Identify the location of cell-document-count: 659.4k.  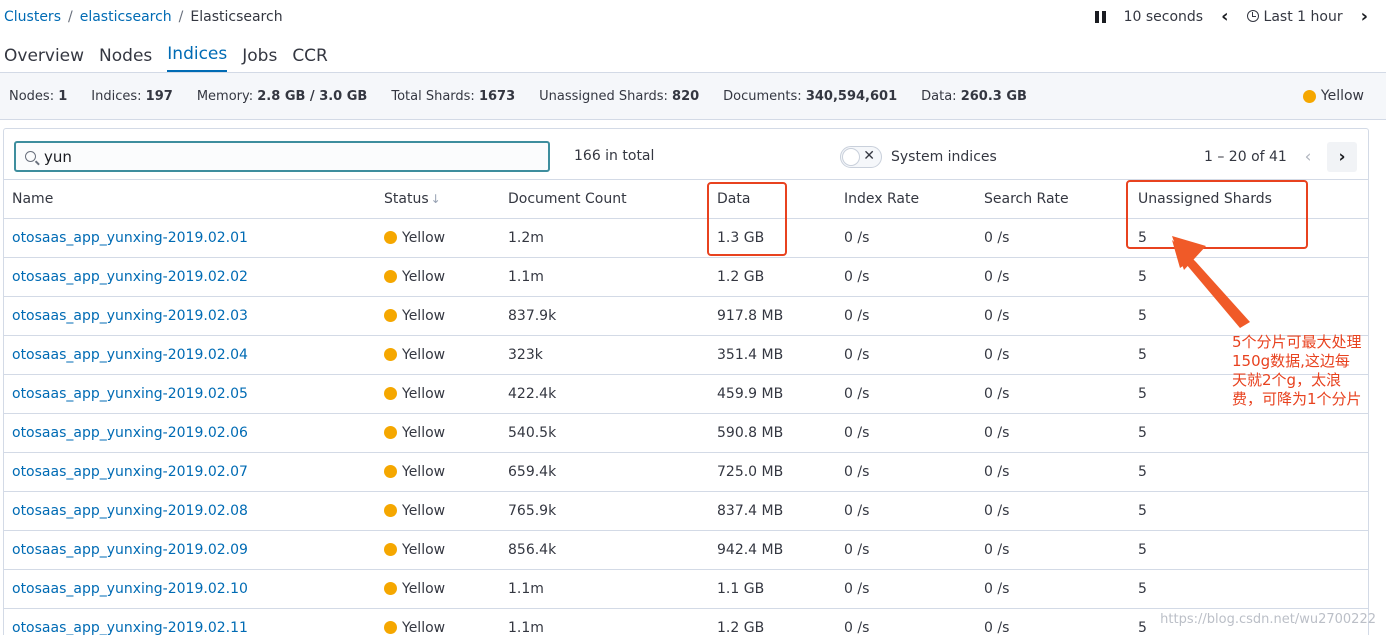
(612, 472).